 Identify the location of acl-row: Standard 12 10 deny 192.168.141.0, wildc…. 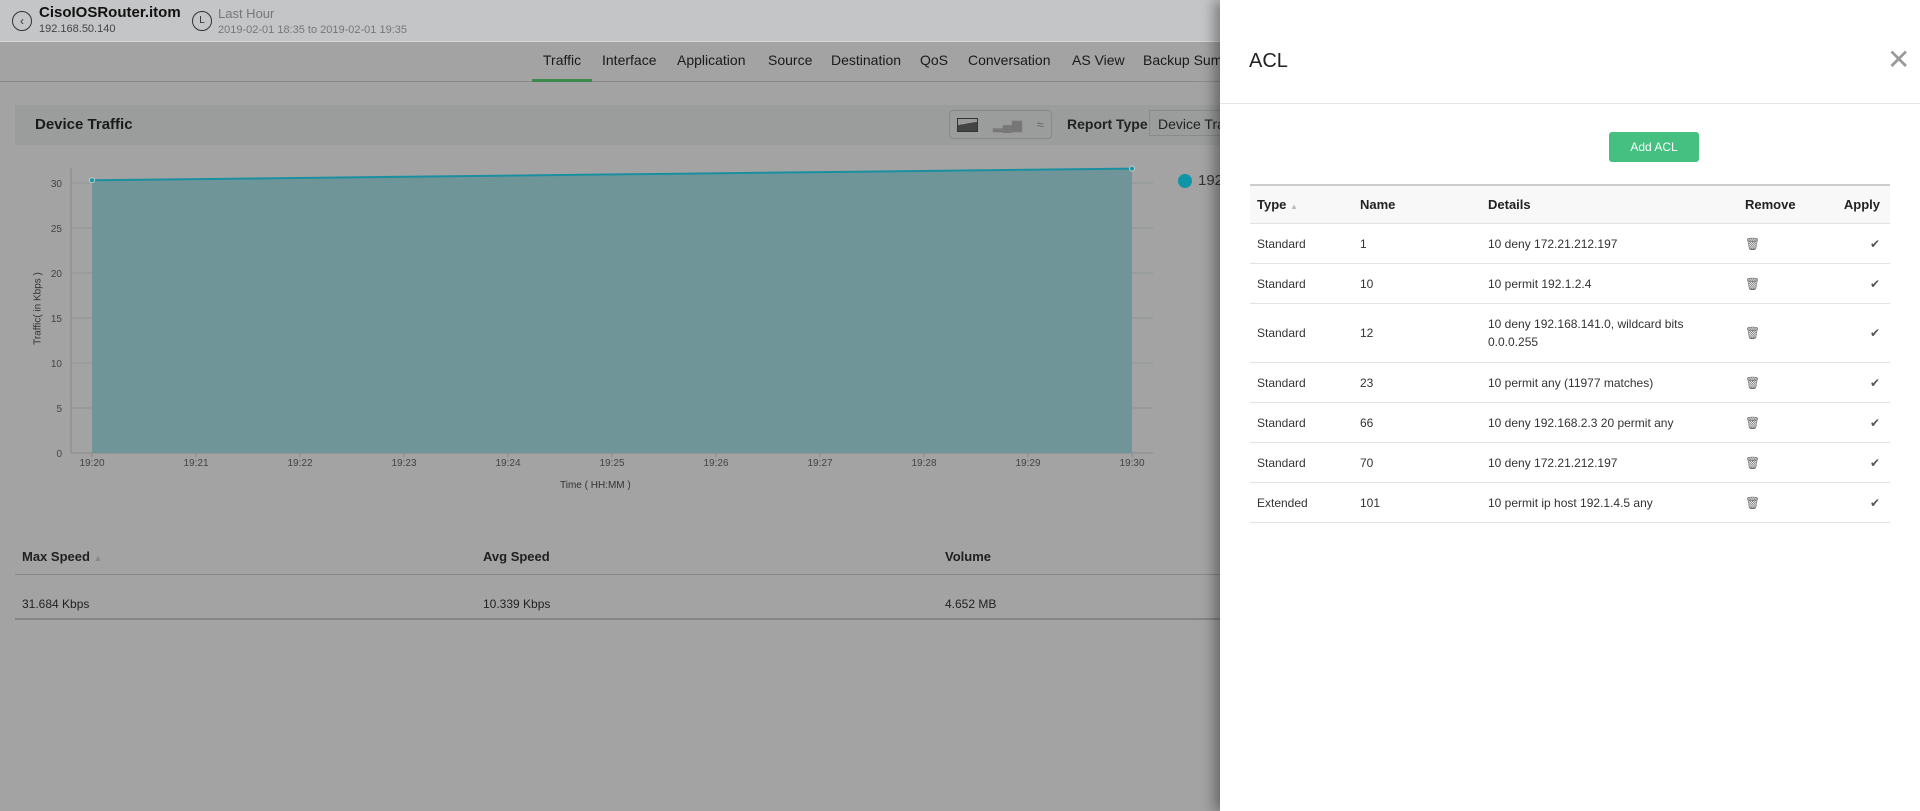
(1570, 333).